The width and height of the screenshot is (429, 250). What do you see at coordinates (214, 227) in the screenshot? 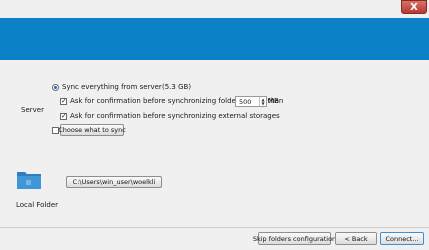
I see `footer-separator` at bounding box center [214, 227].